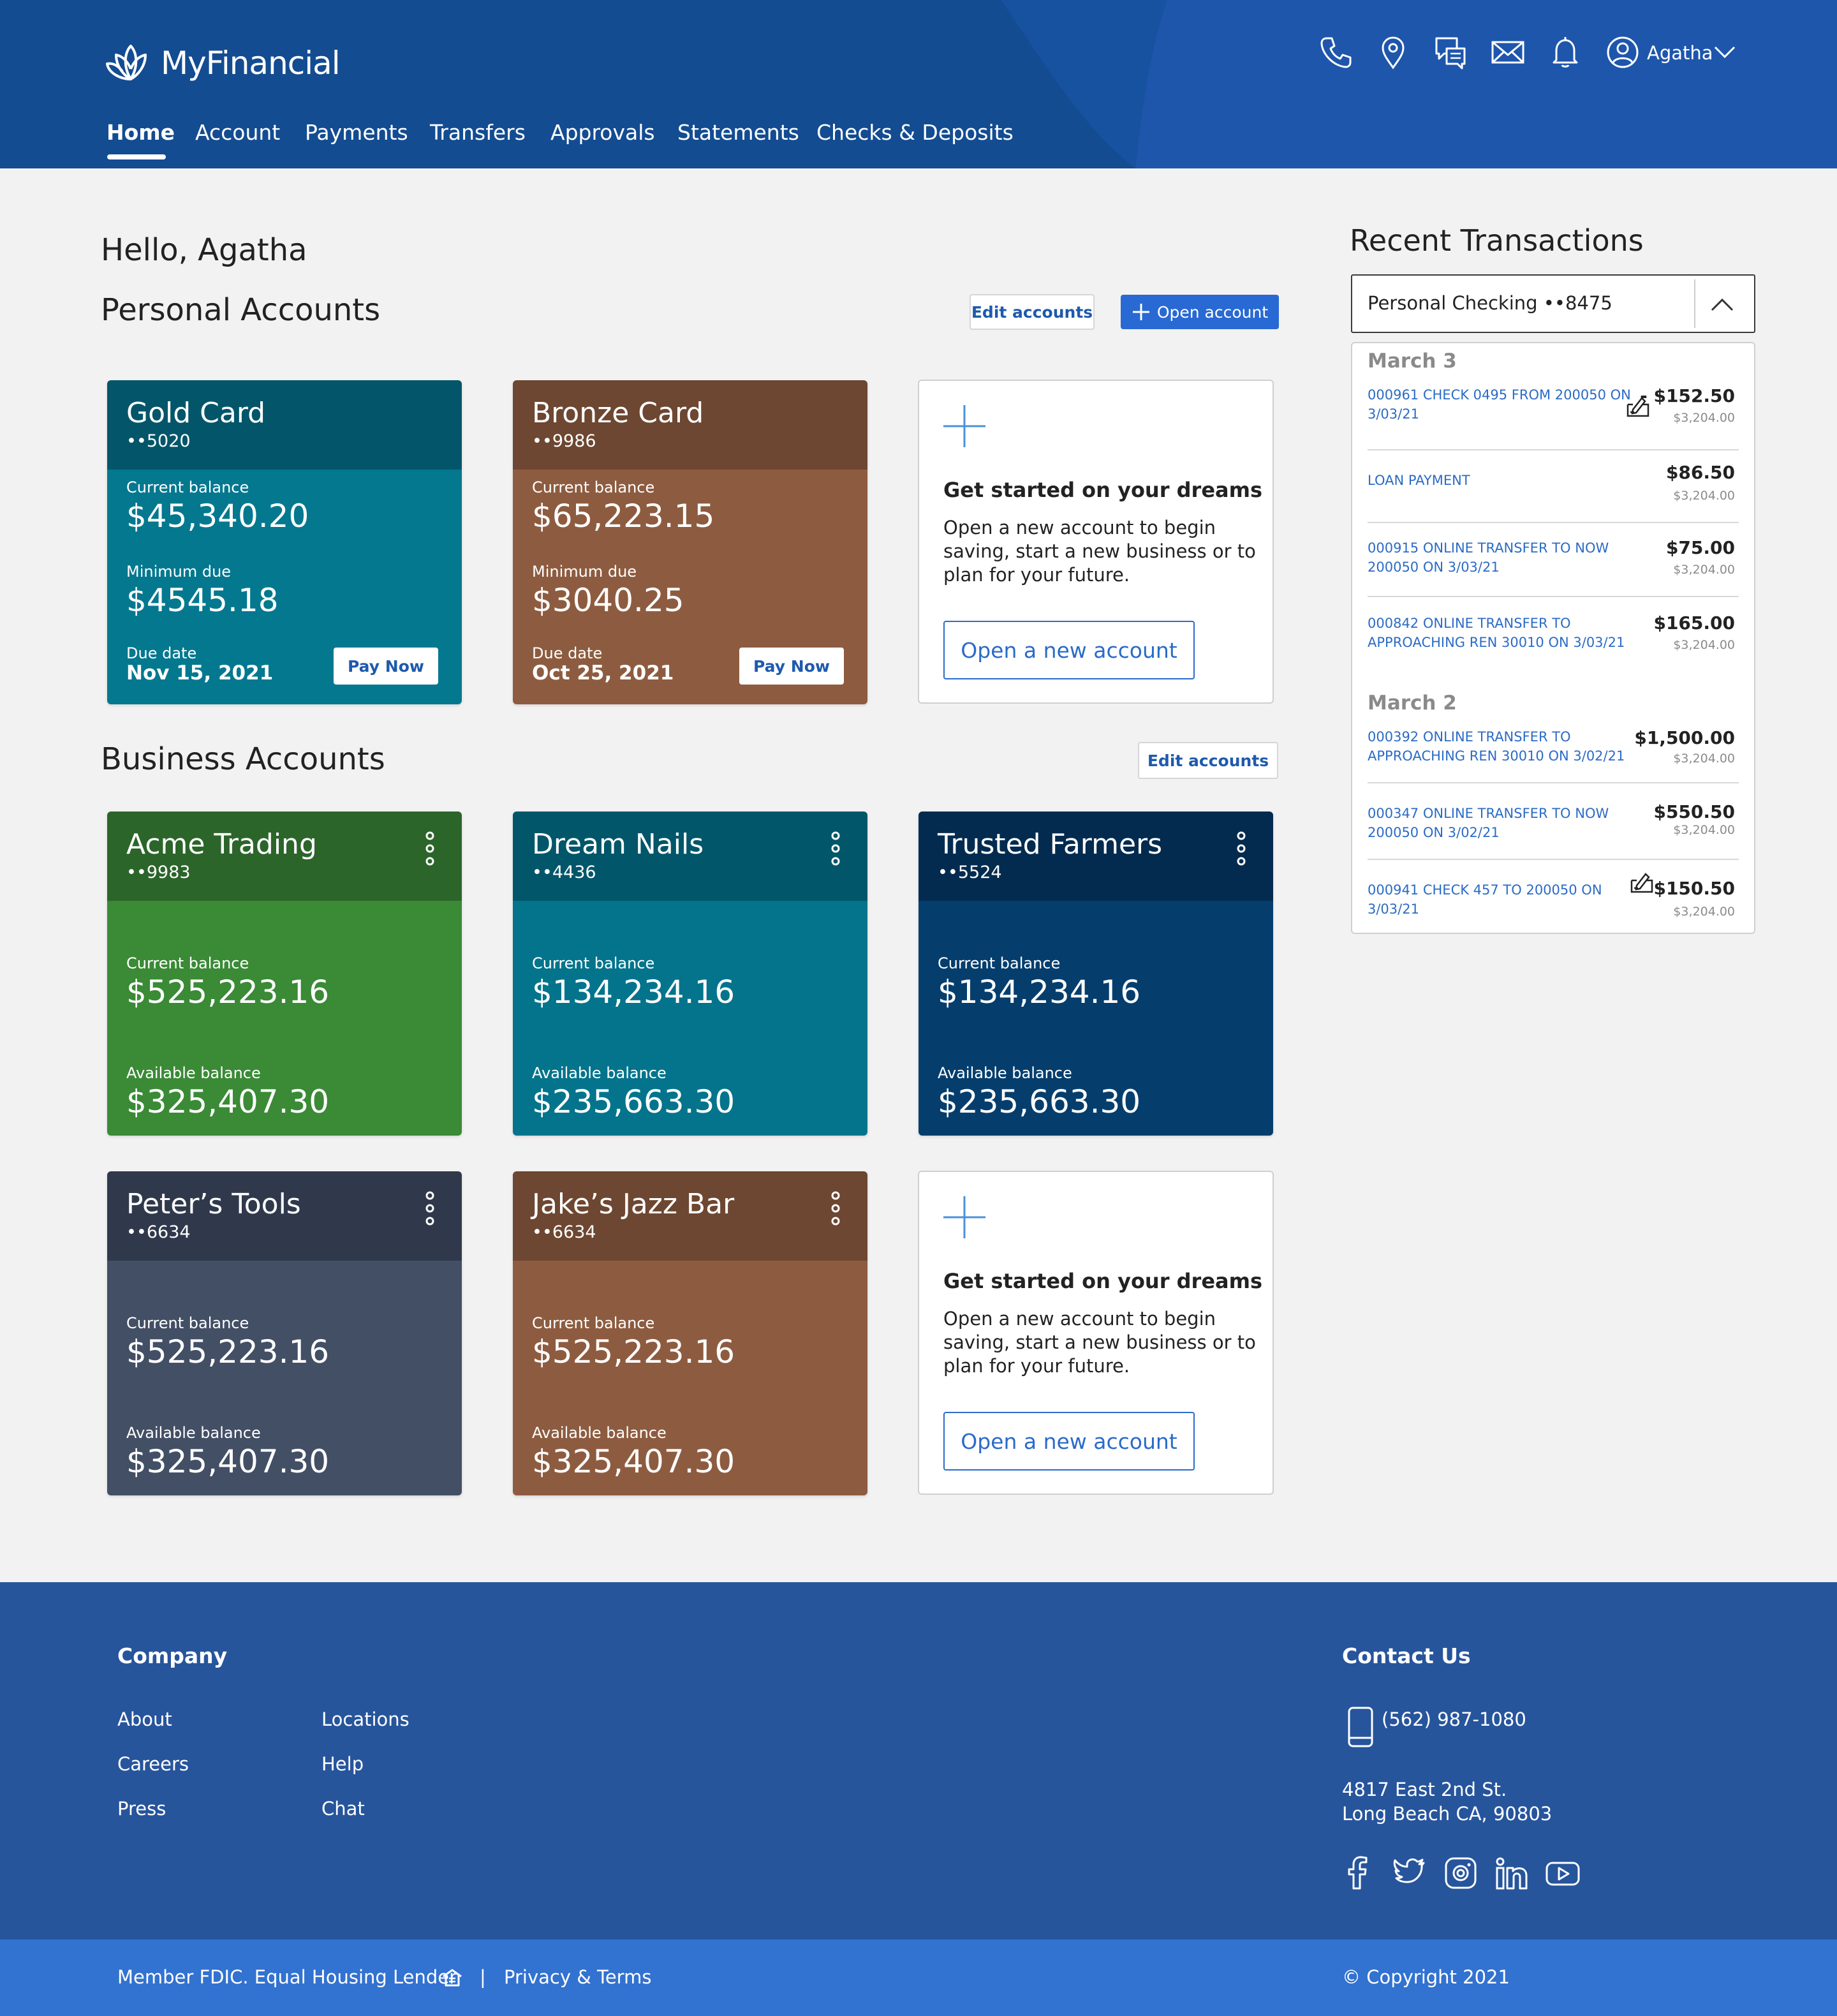 This screenshot has width=1837, height=2016. I want to click on brand-logo: MyFinancial, so click(223, 63).